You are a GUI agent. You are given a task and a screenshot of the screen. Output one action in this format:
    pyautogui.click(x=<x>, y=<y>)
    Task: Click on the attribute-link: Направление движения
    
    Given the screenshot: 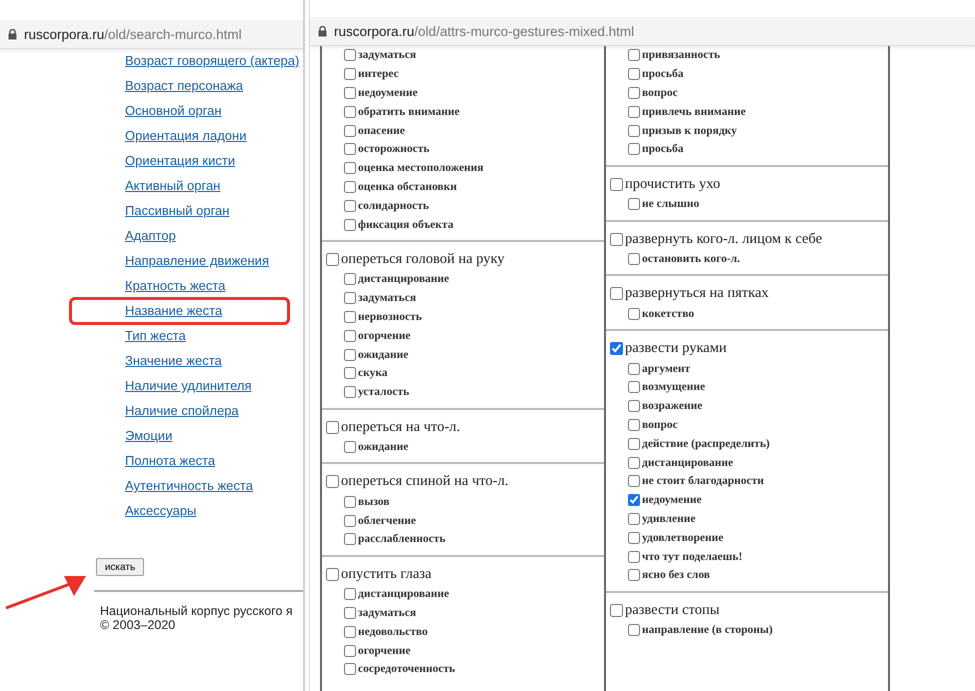 What is the action you would take?
    pyautogui.click(x=197, y=261)
    